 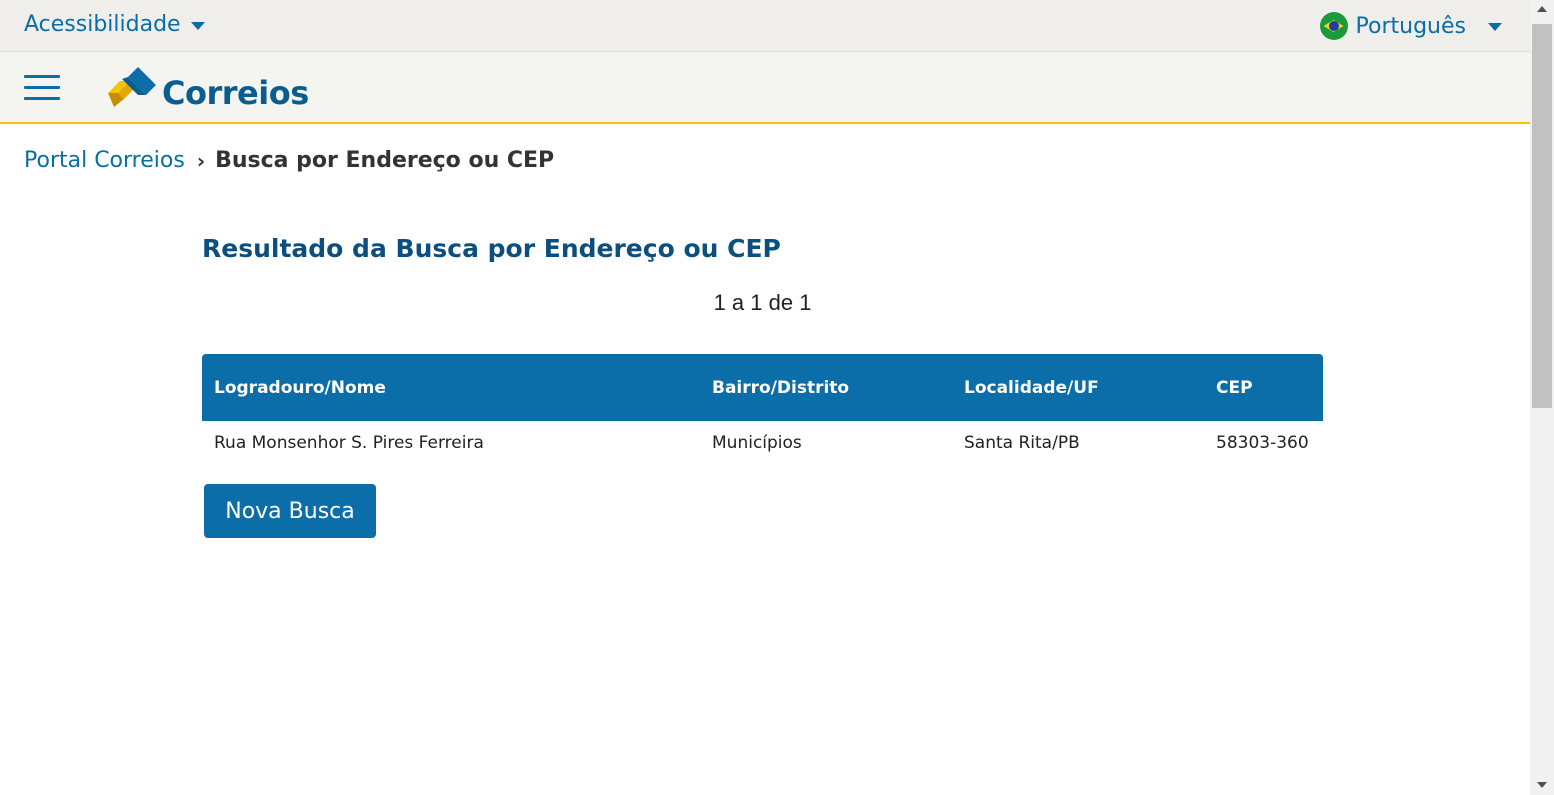 What do you see at coordinates (1262, 443) in the screenshot?
I see `cell-cep: 58303-360` at bounding box center [1262, 443].